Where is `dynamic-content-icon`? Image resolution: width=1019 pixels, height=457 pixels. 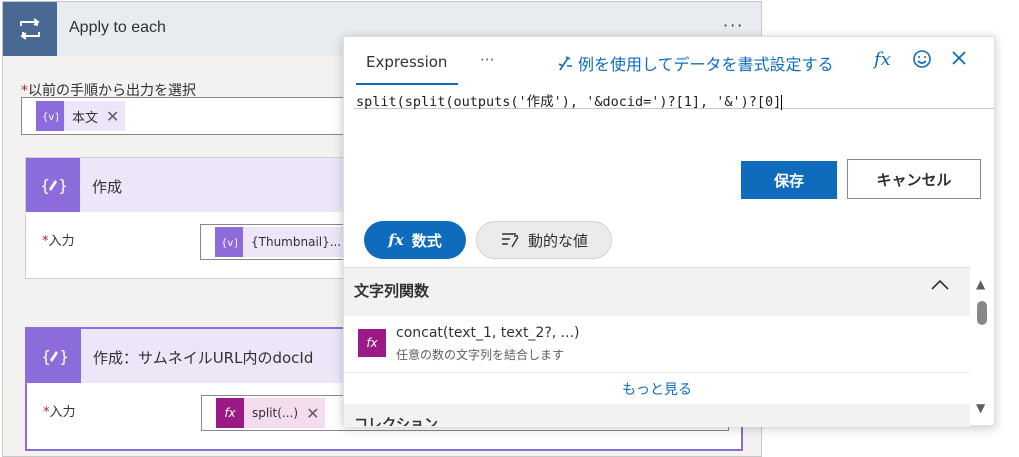
dynamic-content-icon is located at coordinates (510, 240).